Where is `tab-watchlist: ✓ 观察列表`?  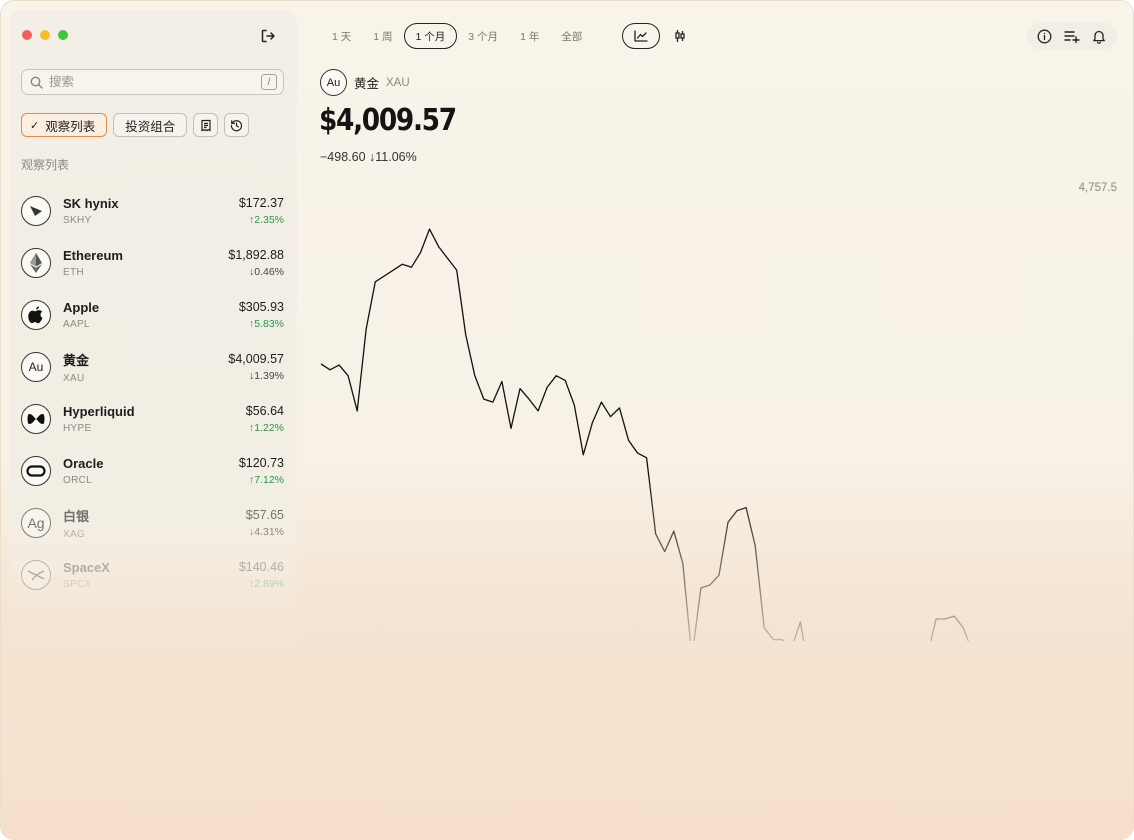 tab-watchlist: ✓ 观察列表 is located at coordinates (64, 125).